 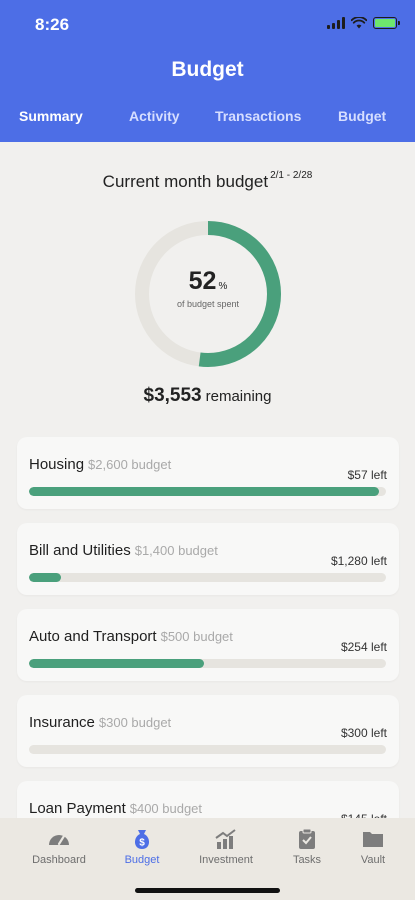 I want to click on ring-center-text: 52% of budget spent, so click(x=208, y=288).